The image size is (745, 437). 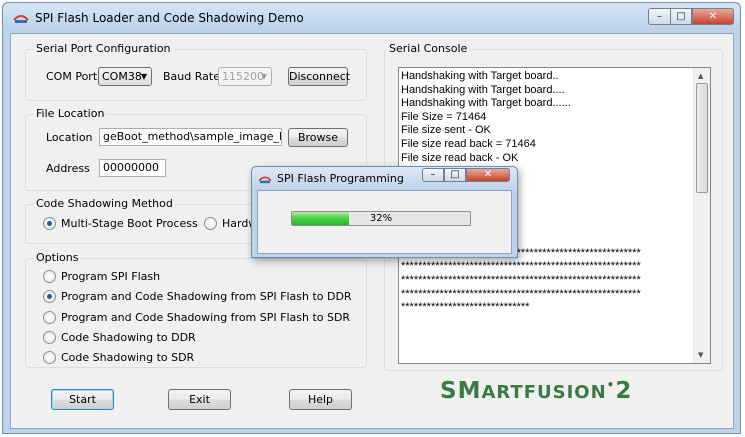 What do you see at coordinates (444, 116) in the screenshot?
I see `console-line: File Size = 71464` at bounding box center [444, 116].